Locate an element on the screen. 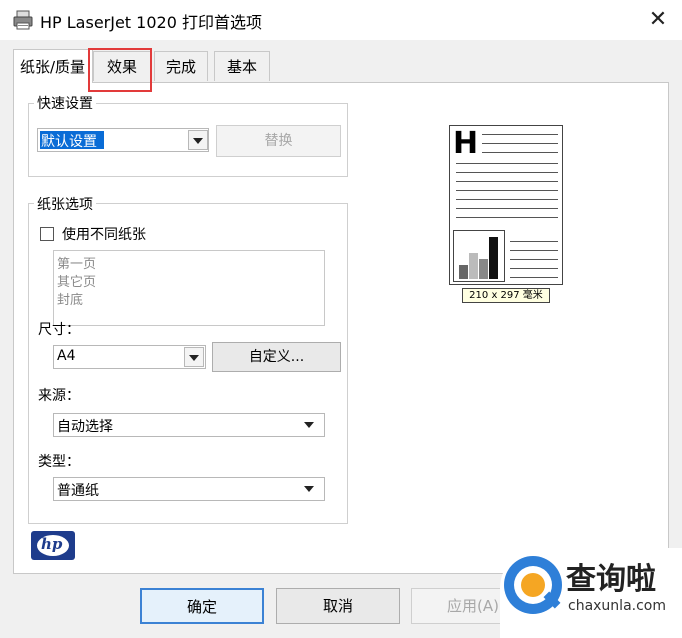  tab-paper-quality: 纸张/质量 is located at coordinates (53, 66).